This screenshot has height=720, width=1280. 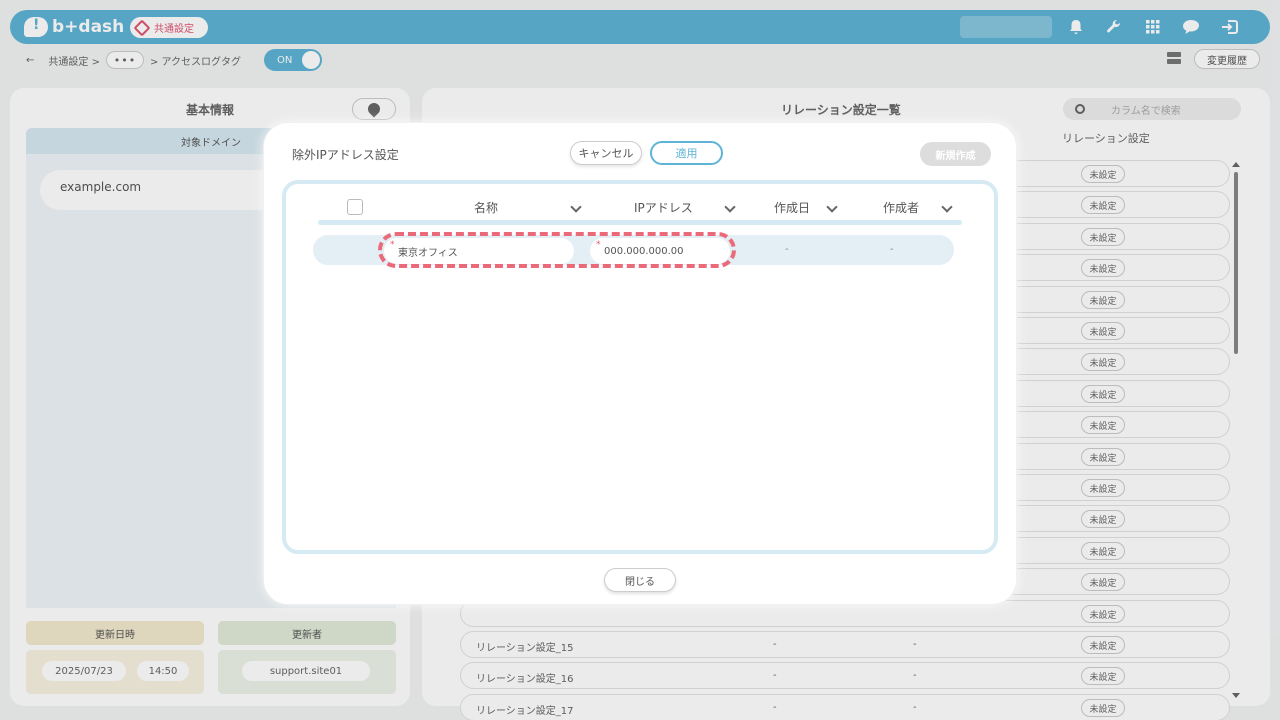 What do you see at coordinates (355, 207) in the screenshot?
I see `select-all-checkbox` at bounding box center [355, 207].